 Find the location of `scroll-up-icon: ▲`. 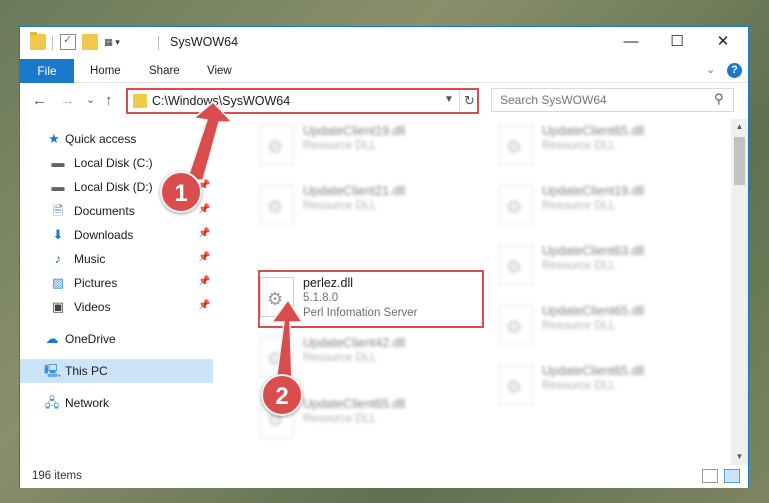

scroll-up-icon: ▲ is located at coordinates (739, 127).